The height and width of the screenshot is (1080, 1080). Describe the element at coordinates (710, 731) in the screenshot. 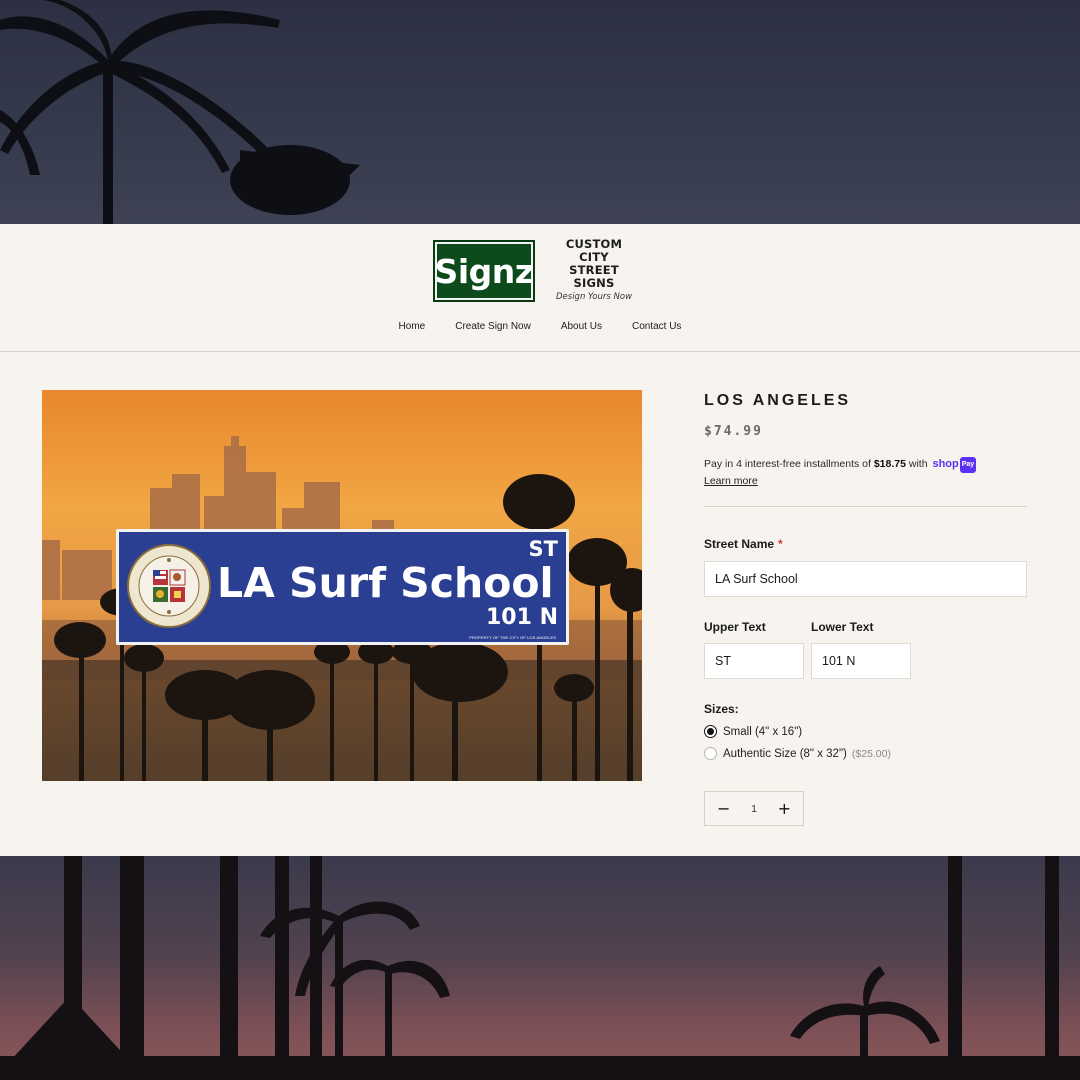

I see `size-small-radio` at that location.